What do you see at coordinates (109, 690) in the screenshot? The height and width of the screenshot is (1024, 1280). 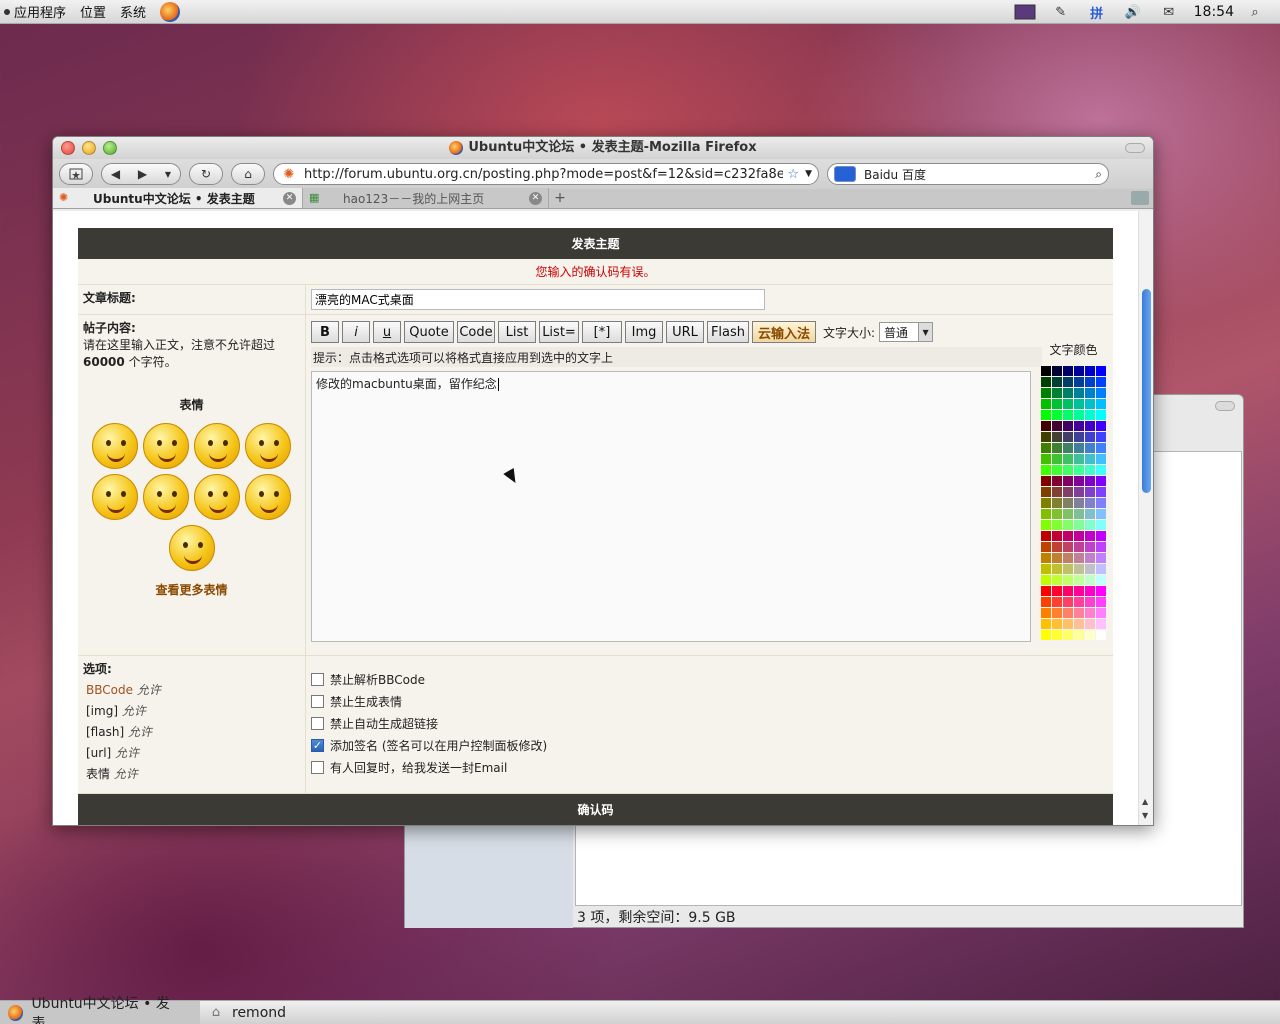 I see `bbcode-link: BBCode` at bounding box center [109, 690].